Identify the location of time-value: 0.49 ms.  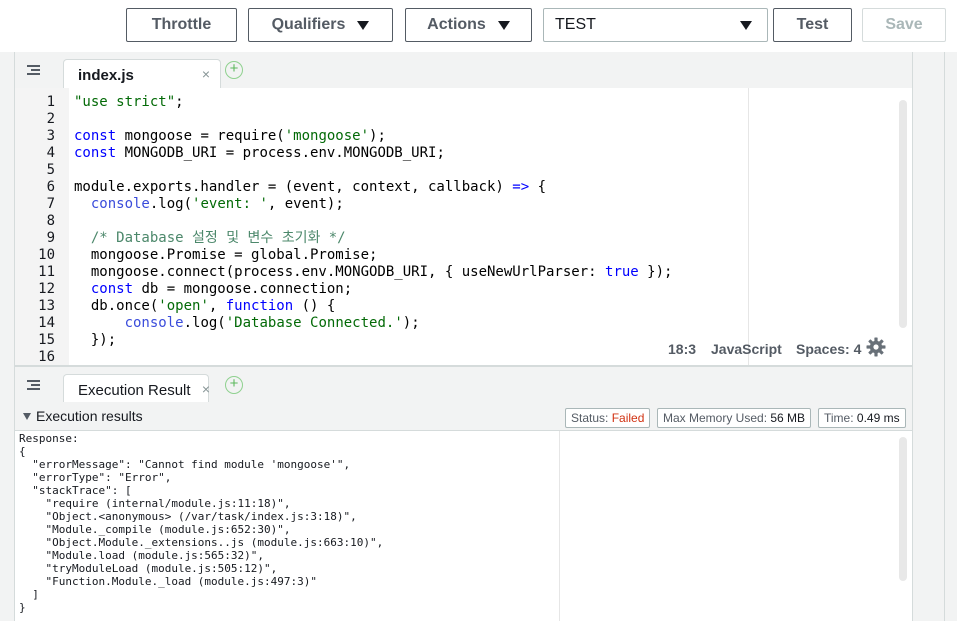
(878, 418).